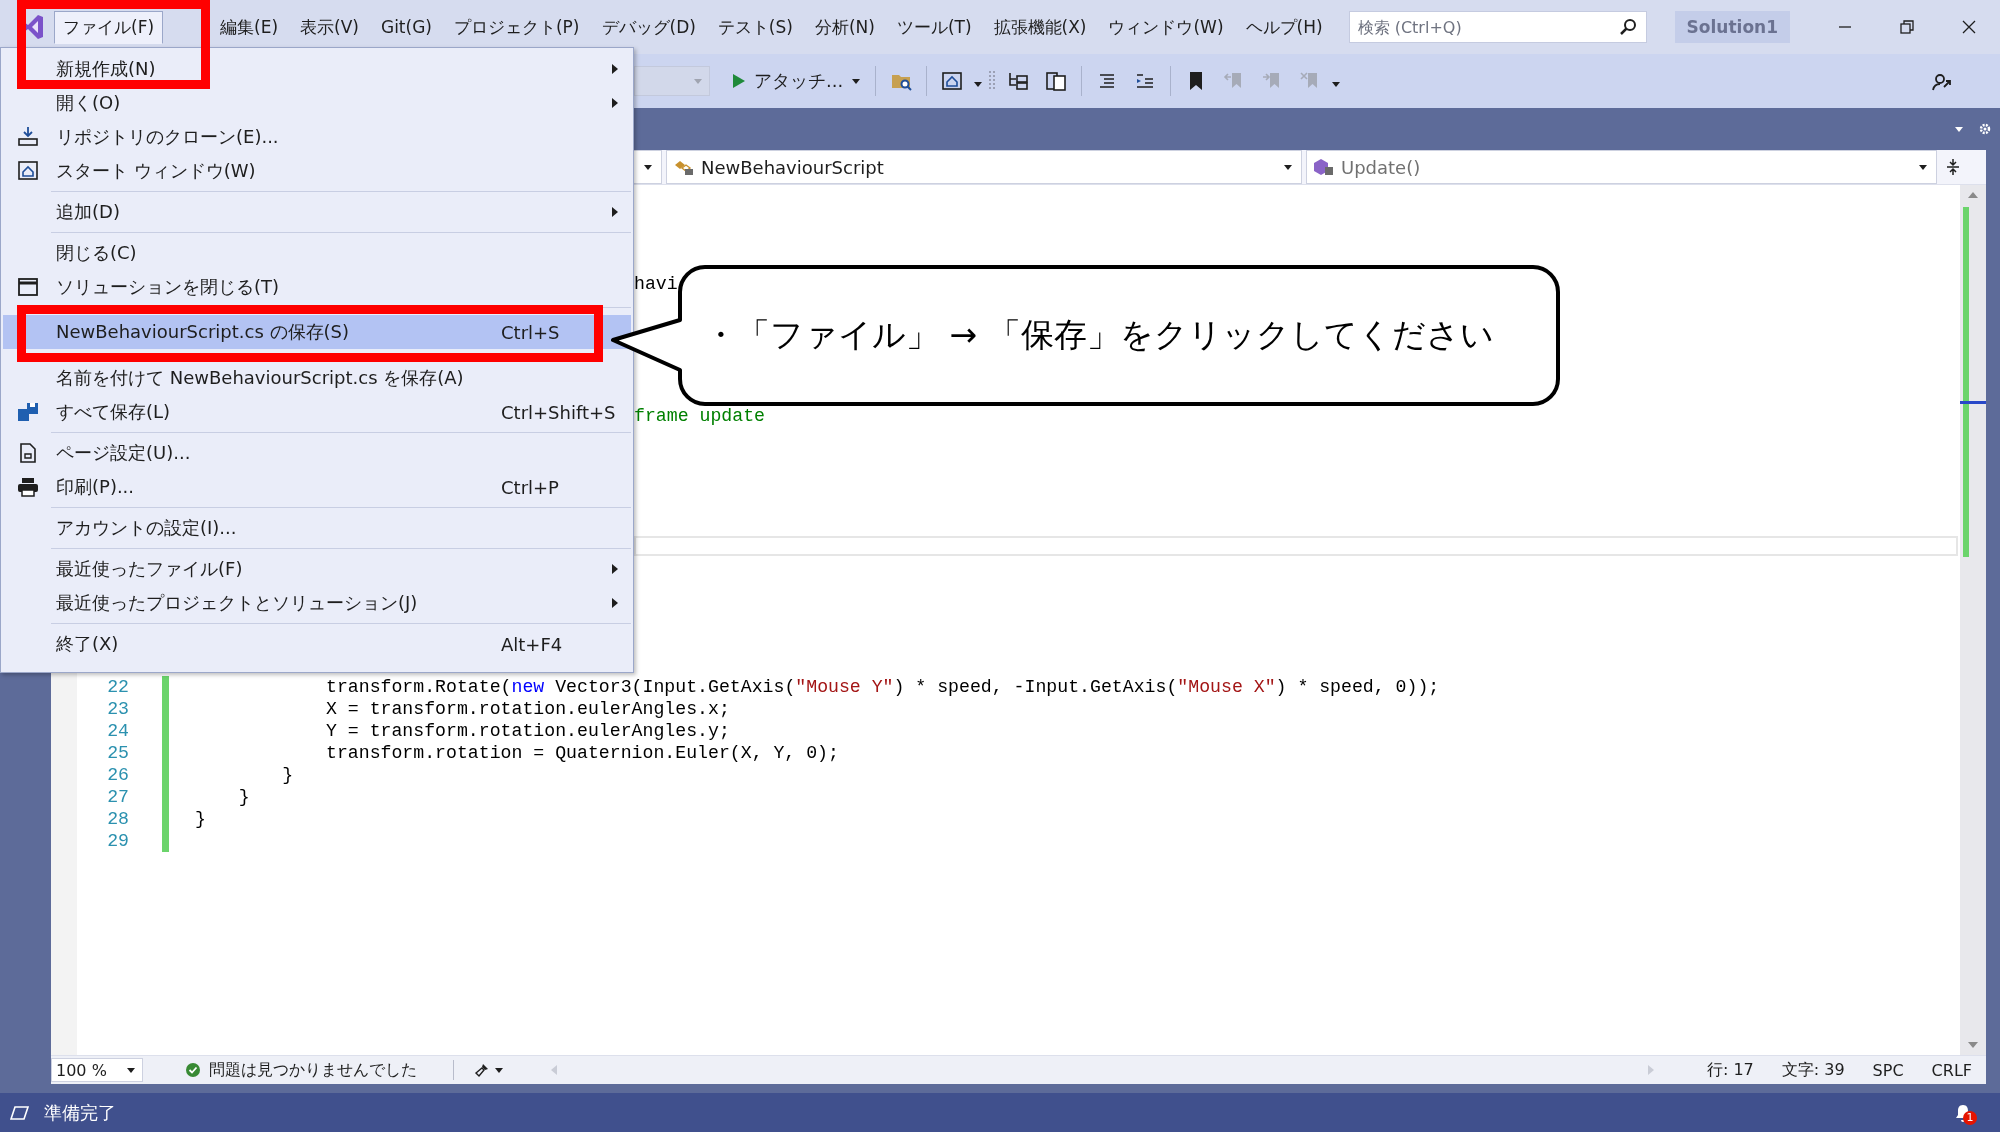  I want to click on menu-item: ヘルプ(H), so click(1284, 27).